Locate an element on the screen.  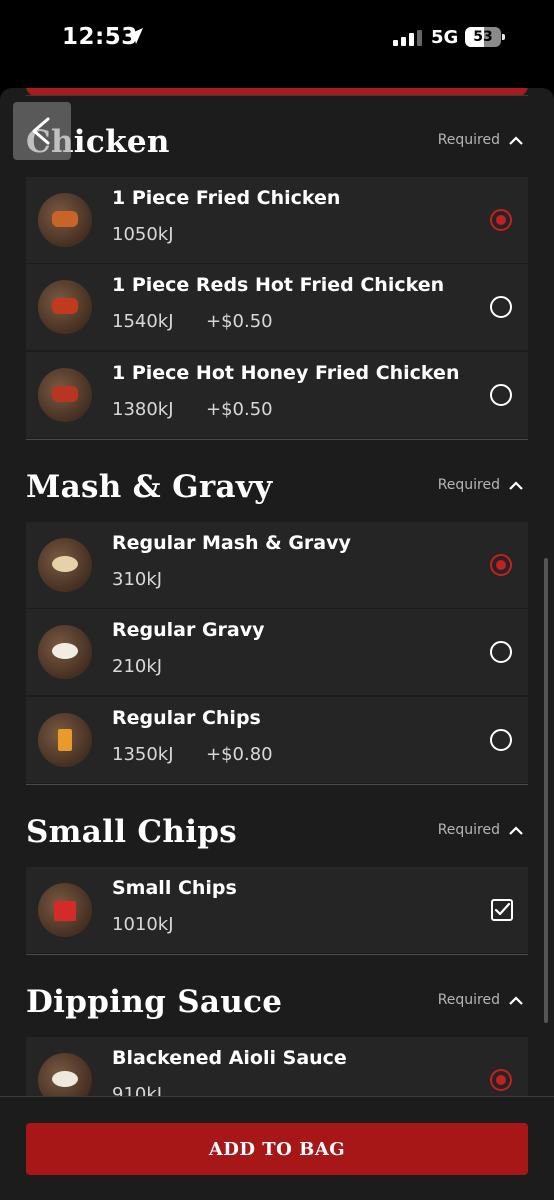
option-row: Regular Mash & Gravy 310kJ is located at coordinates (277, 565).